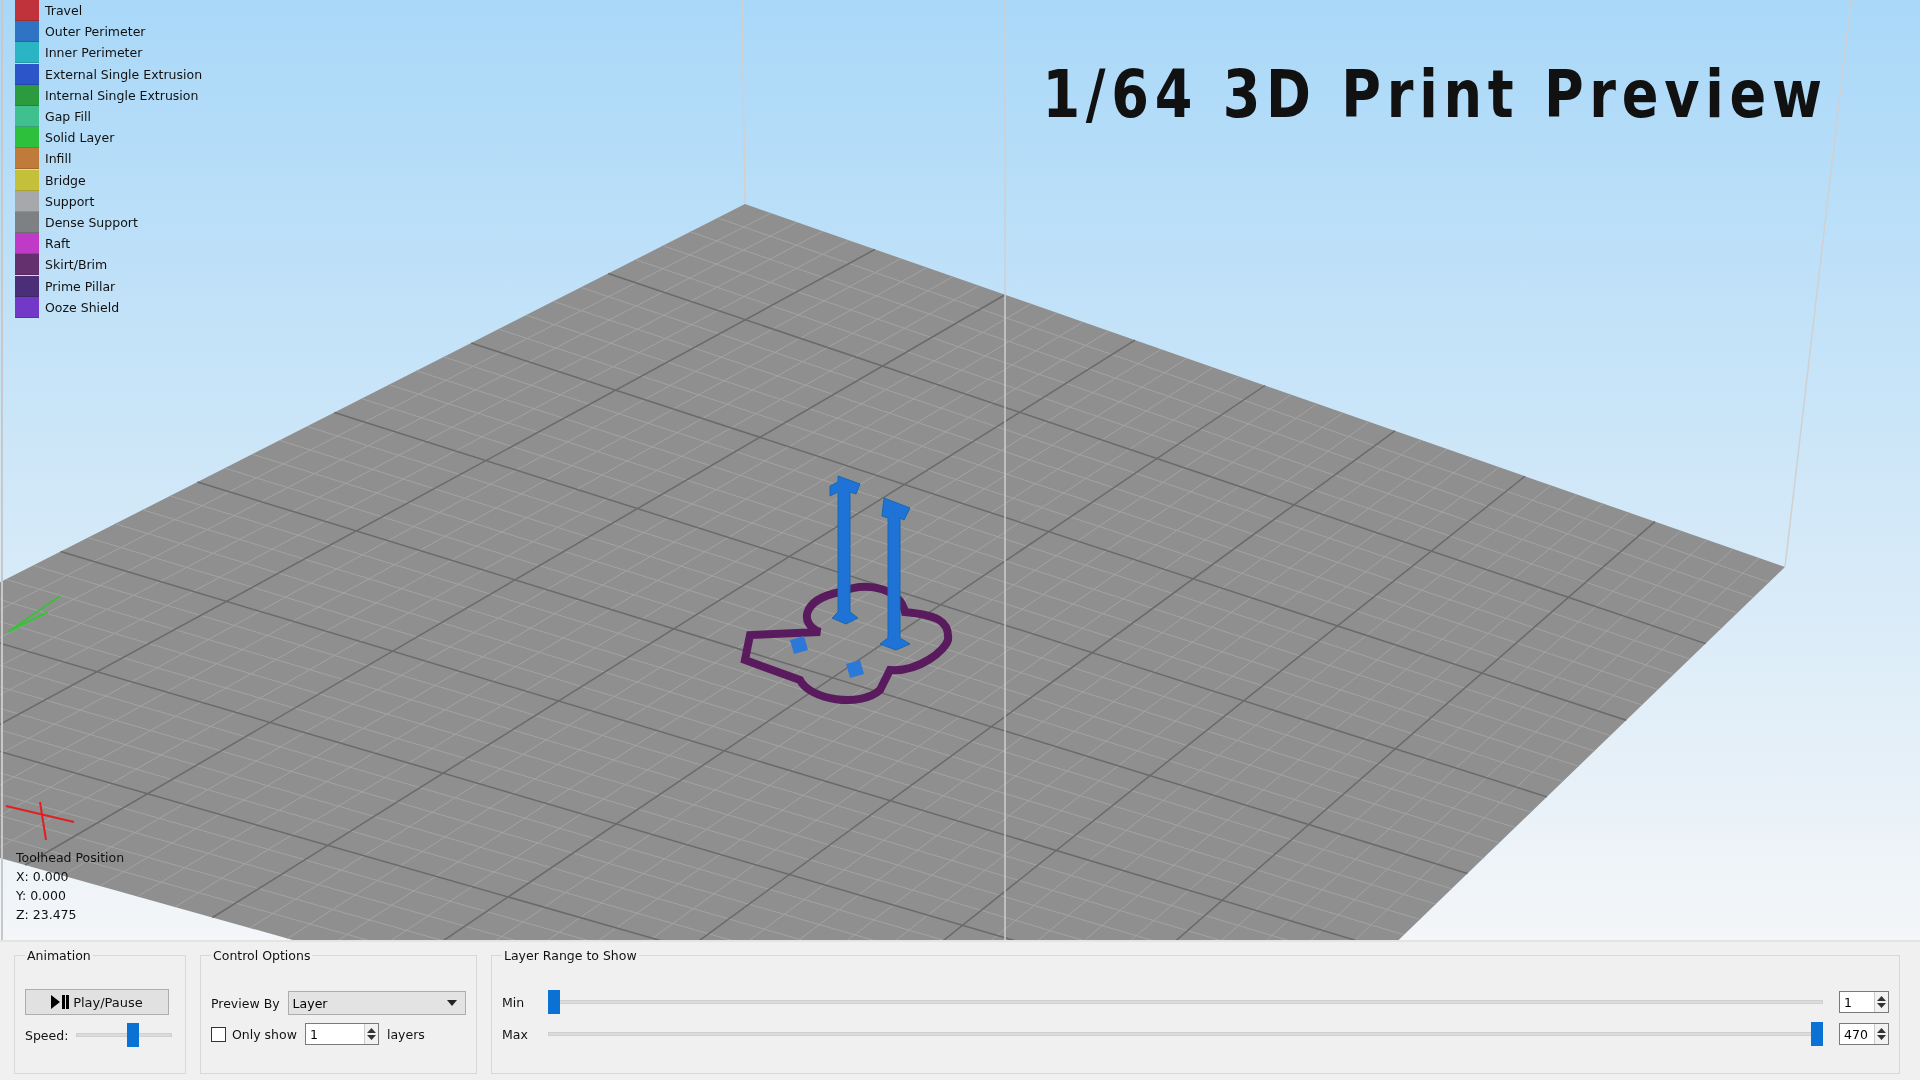  Describe the element at coordinates (70, 201) in the screenshot. I see `legend-label: Support` at that location.